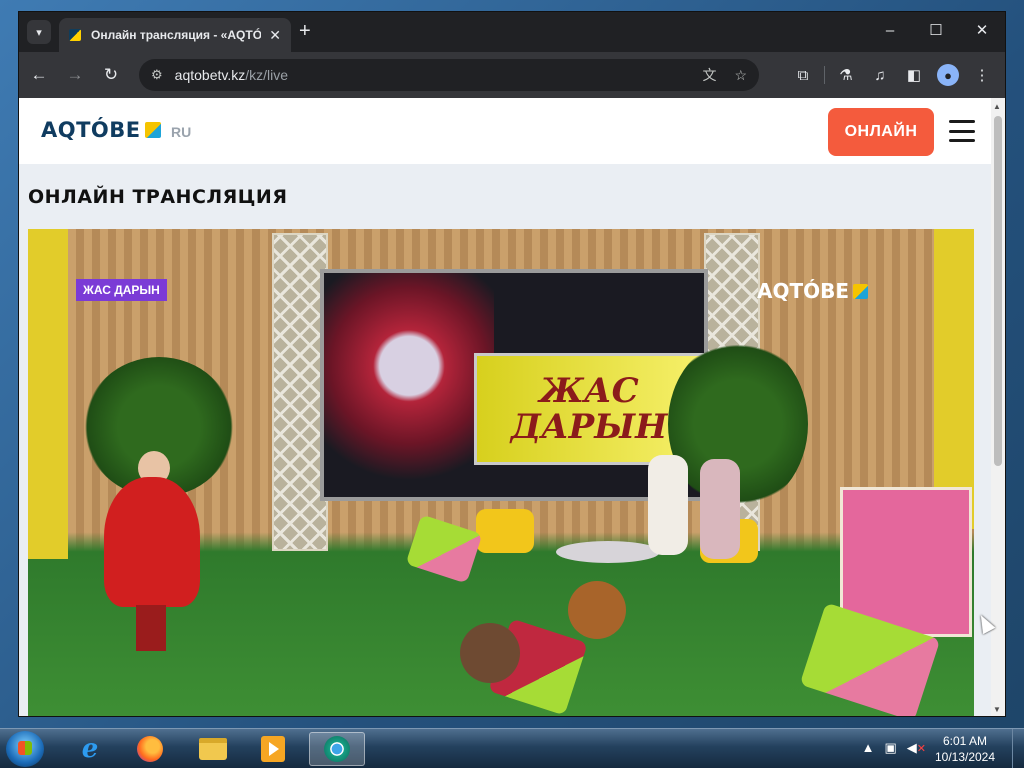 The height and width of the screenshot is (768, 1024). I want to click on taskbar-media-player, so click(273, 749).